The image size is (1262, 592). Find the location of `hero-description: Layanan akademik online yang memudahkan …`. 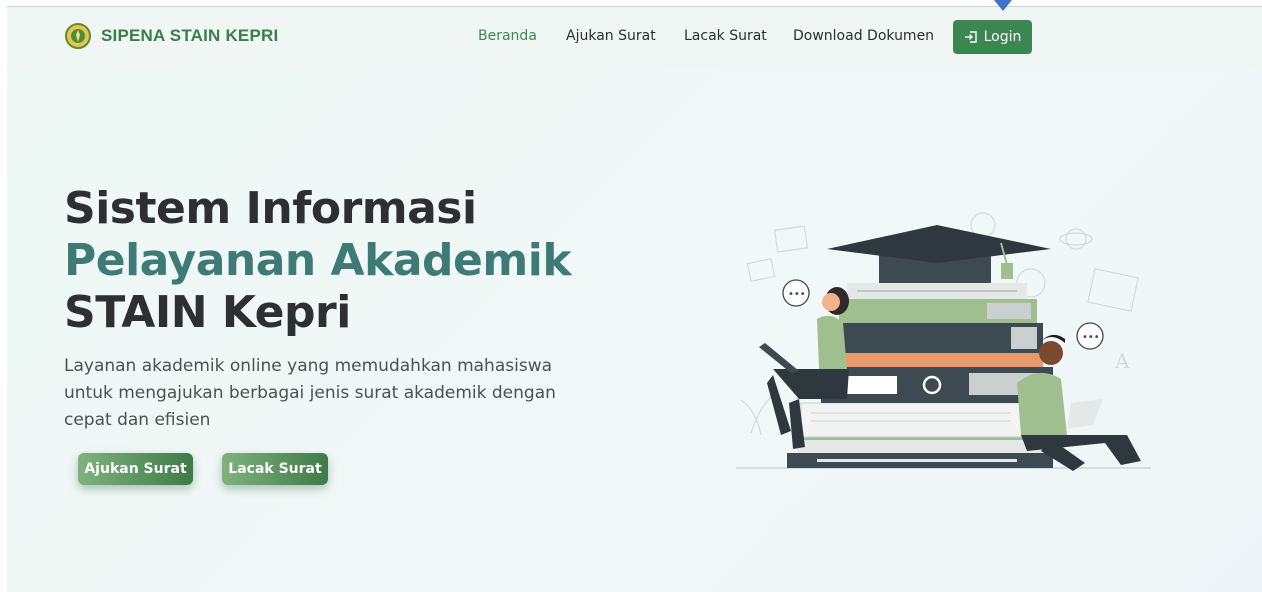

hero-description: Layanan akademik online yang memudahkan … is located at coordinates (310, 393).